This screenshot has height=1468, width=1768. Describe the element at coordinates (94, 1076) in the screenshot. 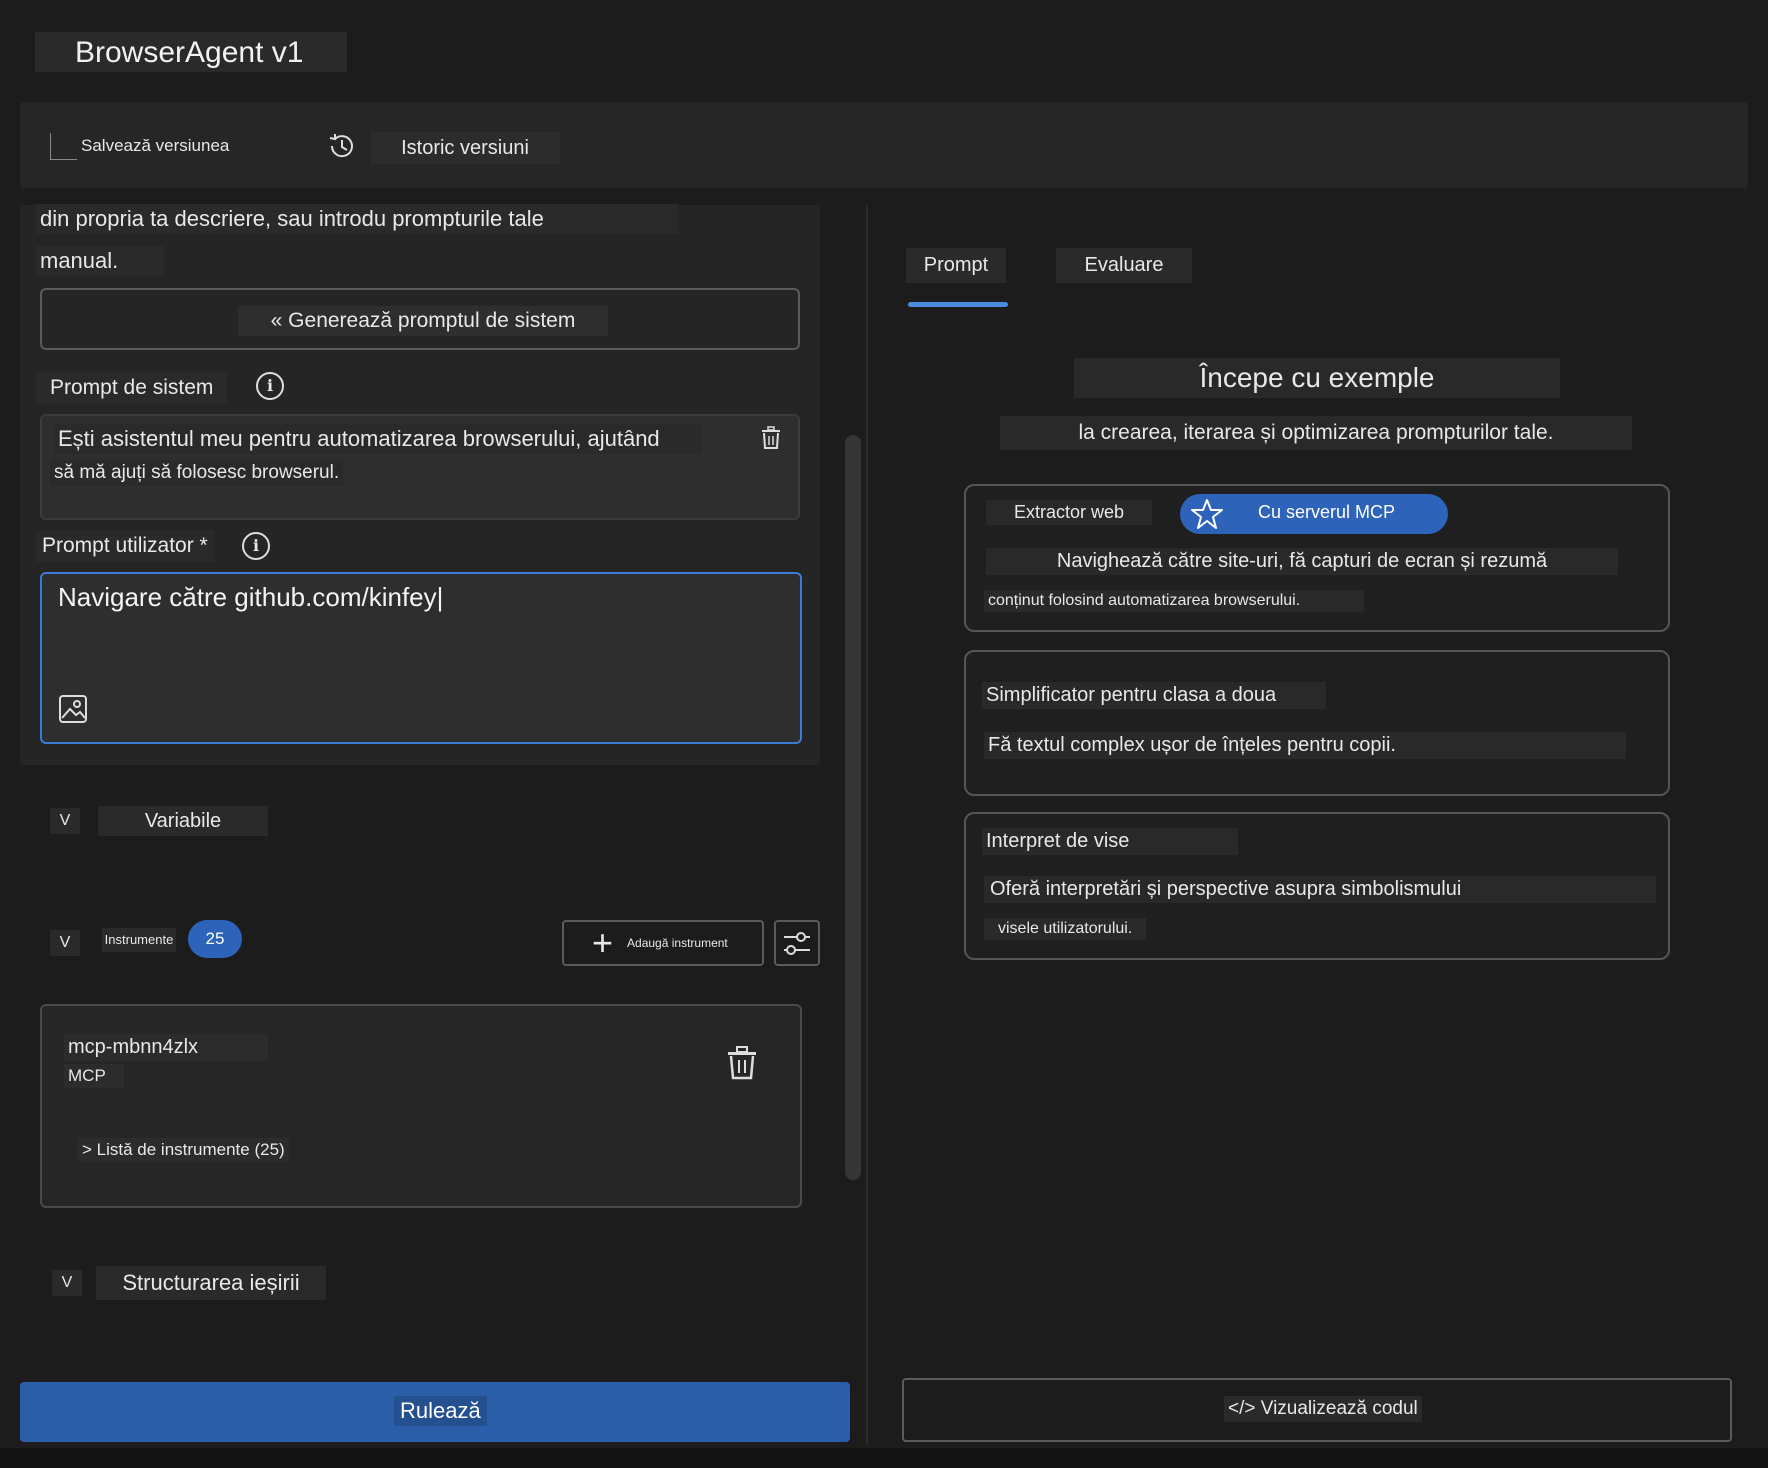

I see `tool-type: MCP` at that location.